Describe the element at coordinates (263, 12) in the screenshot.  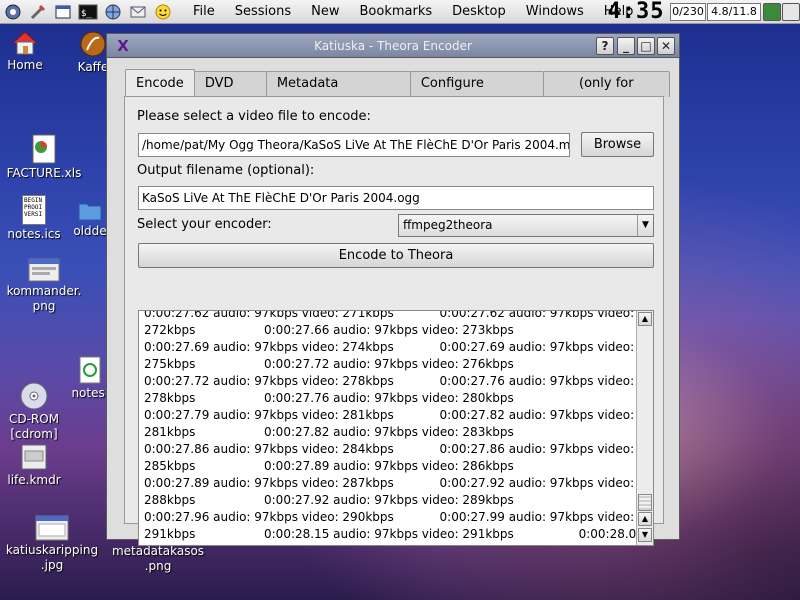
I see `menu-sessions: Sessions` at that location.